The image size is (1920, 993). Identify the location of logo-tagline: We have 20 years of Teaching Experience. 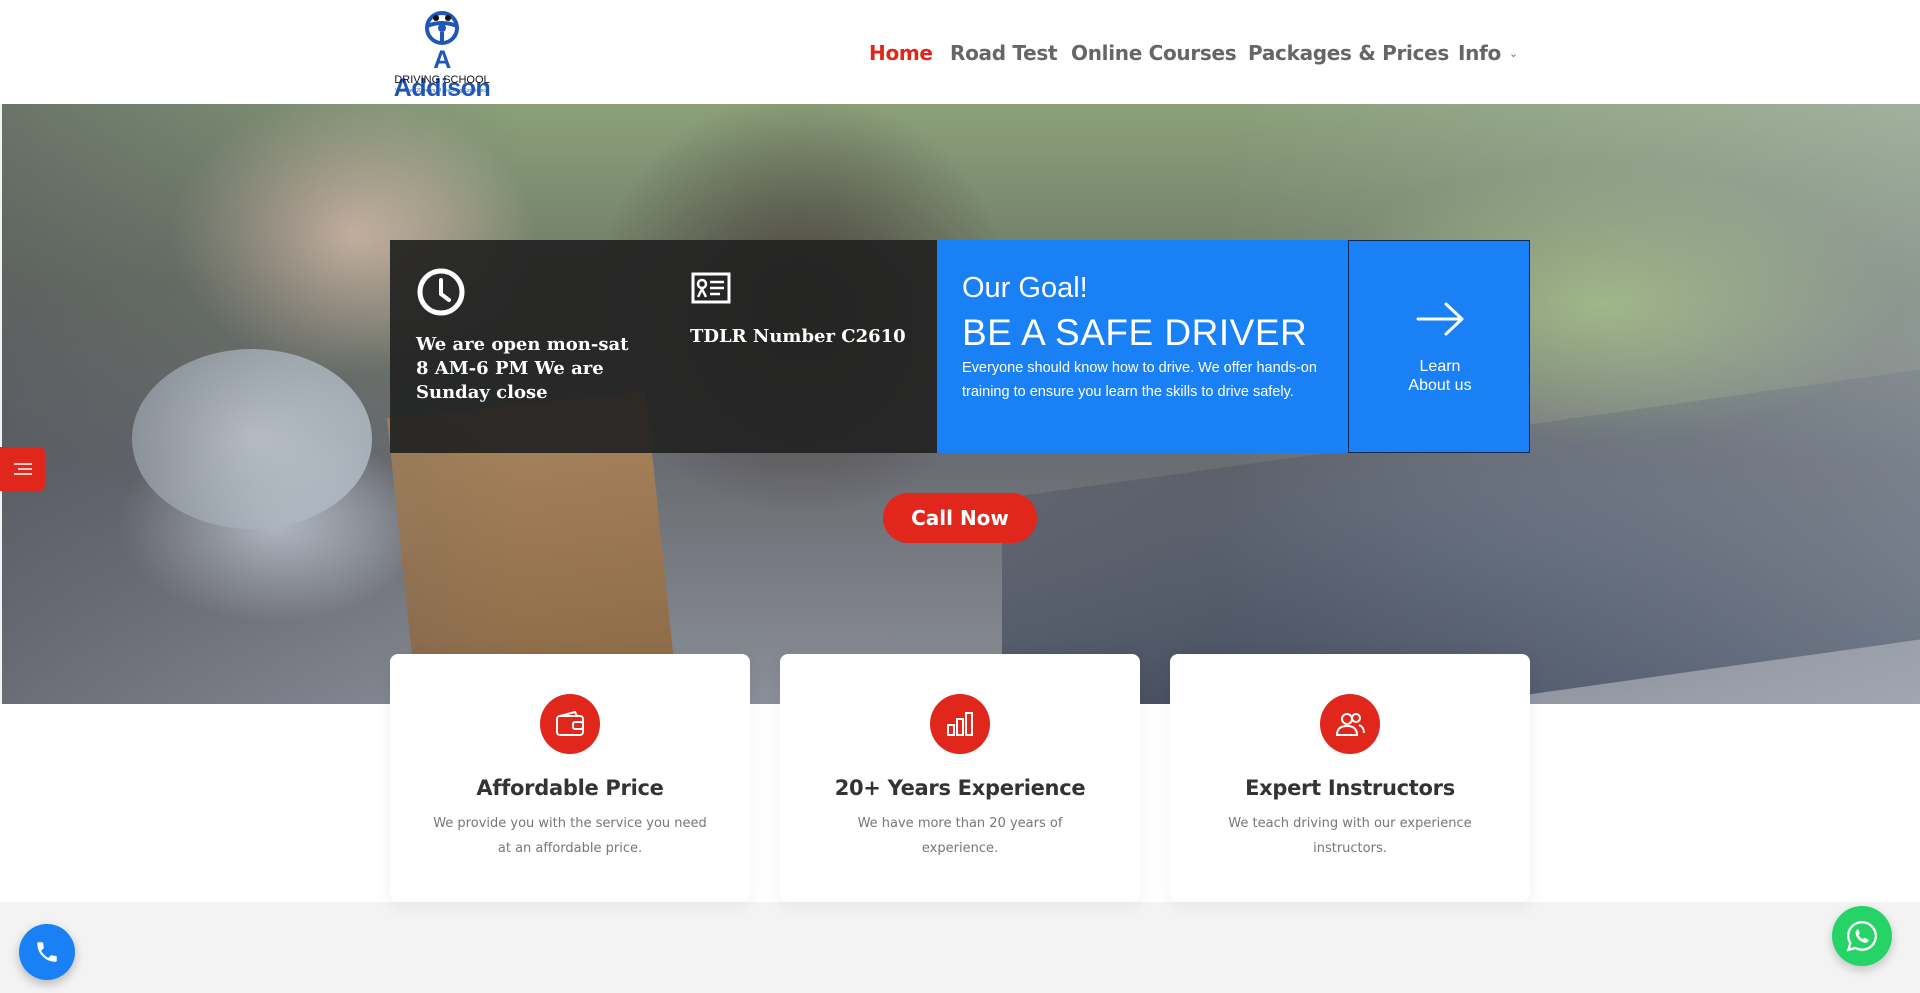
(442, 91).